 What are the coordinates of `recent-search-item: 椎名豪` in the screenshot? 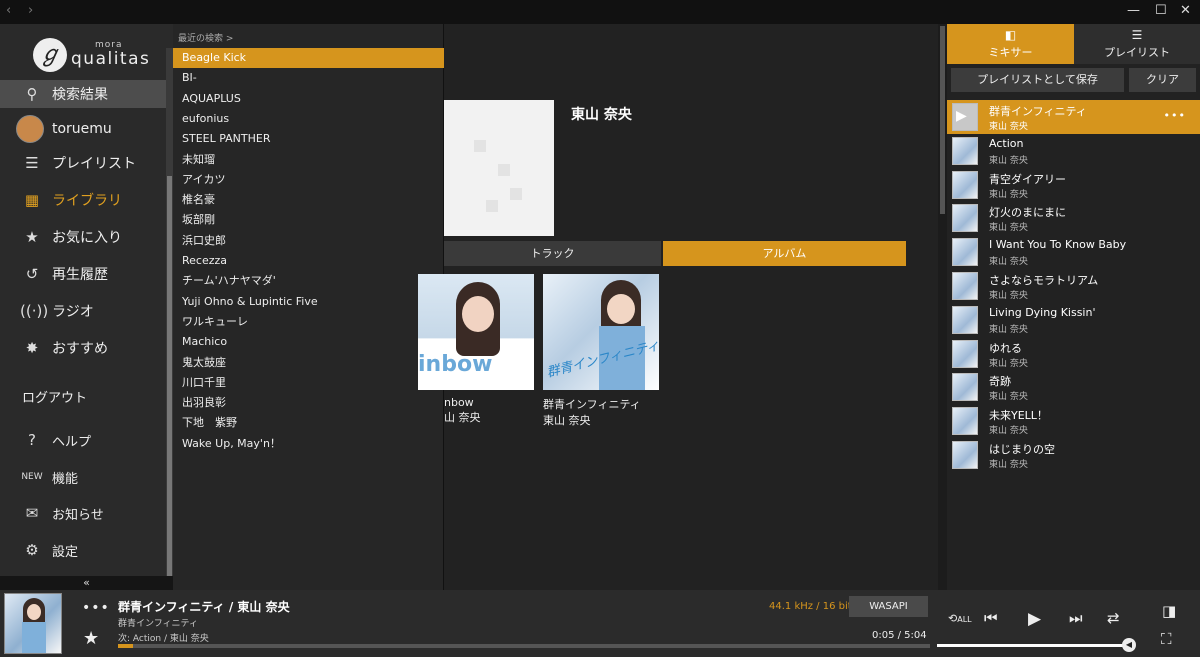 It's located at (308, 200).